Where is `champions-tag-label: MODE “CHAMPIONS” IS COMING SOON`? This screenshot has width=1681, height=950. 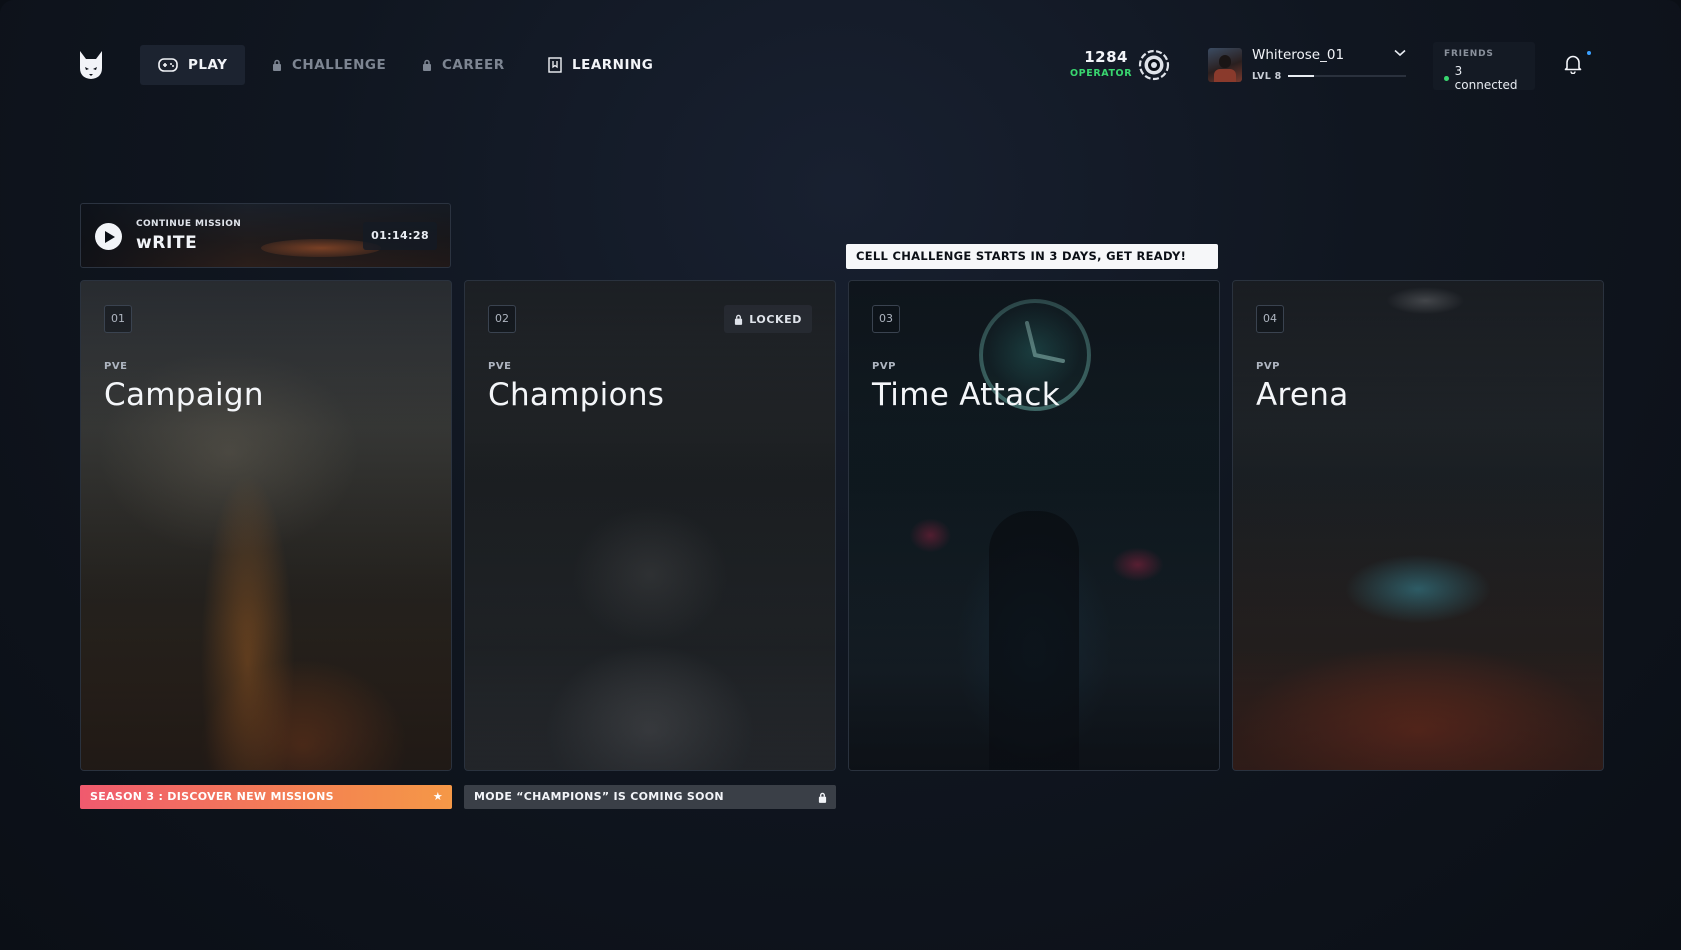 champions-tag-label: MODE “CHAMPIONS” IS COMING SOON is located at coordinates (599, 796).